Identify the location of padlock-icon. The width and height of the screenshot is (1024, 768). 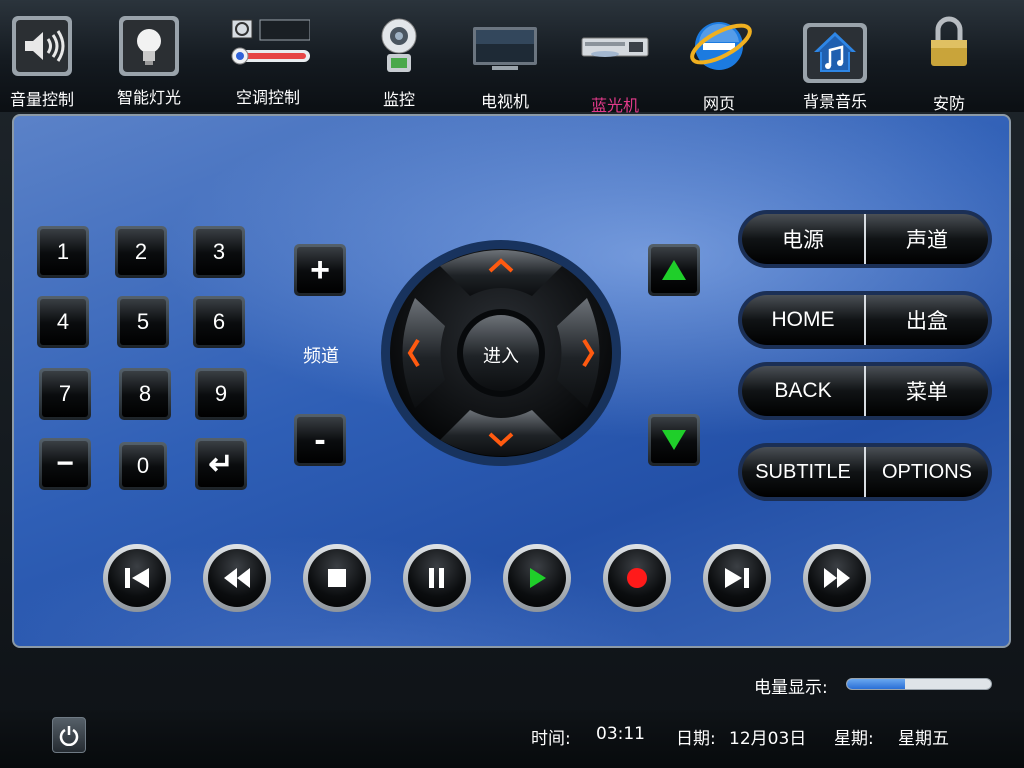
(949, 41).